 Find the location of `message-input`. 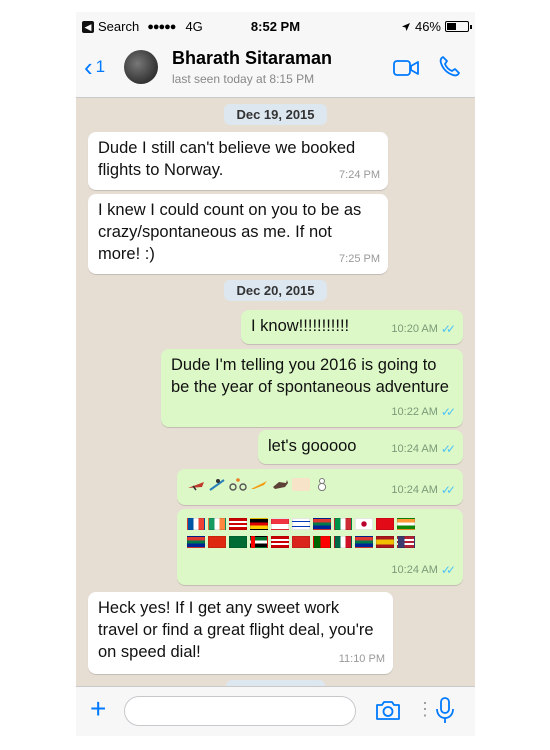

message-input is located at coordinates (240, 711).